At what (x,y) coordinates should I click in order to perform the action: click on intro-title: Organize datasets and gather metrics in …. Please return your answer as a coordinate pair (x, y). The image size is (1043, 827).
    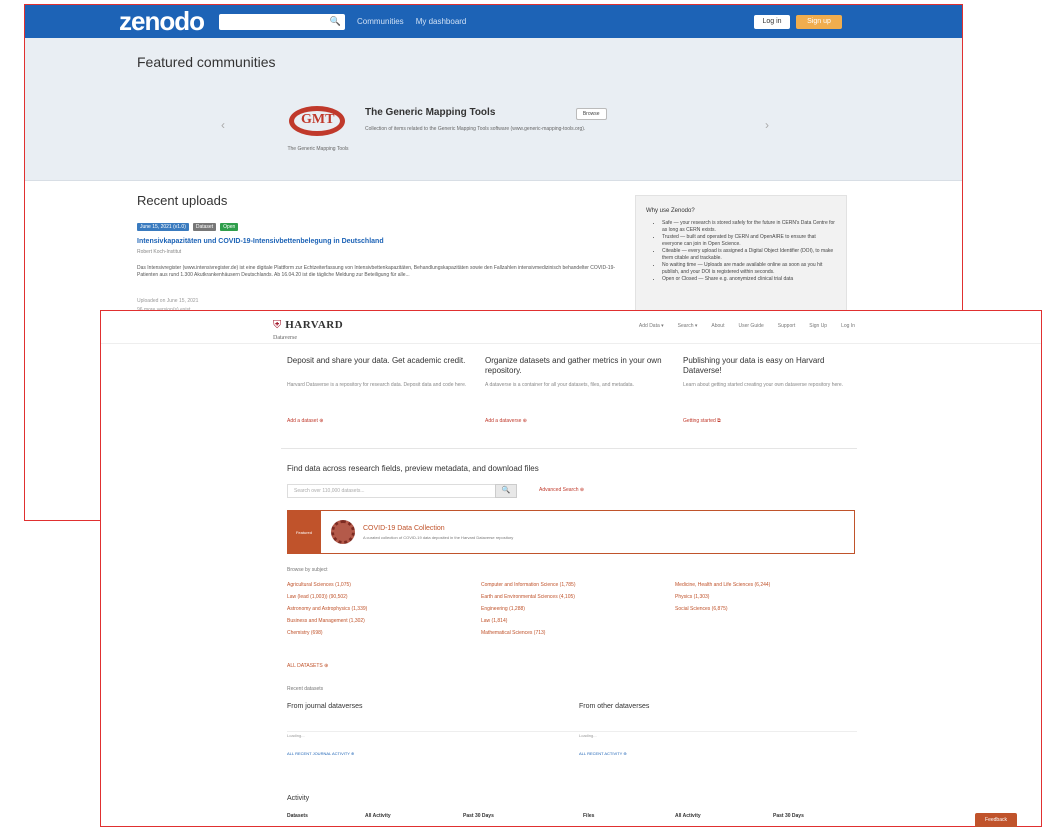
    Looking at the image, I should click on (573, 365).